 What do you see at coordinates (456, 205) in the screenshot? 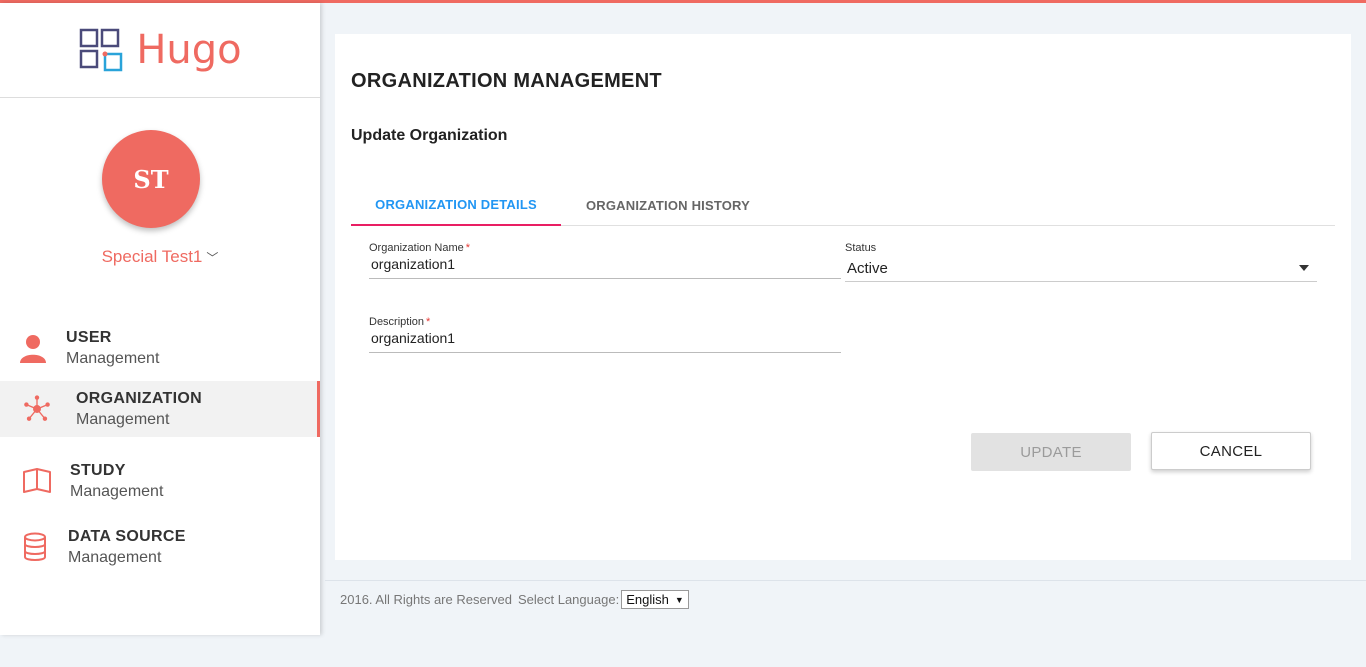
I see `tab-organization-details: ORGANIZATION DETAILS` at bounding box center [456, 205].